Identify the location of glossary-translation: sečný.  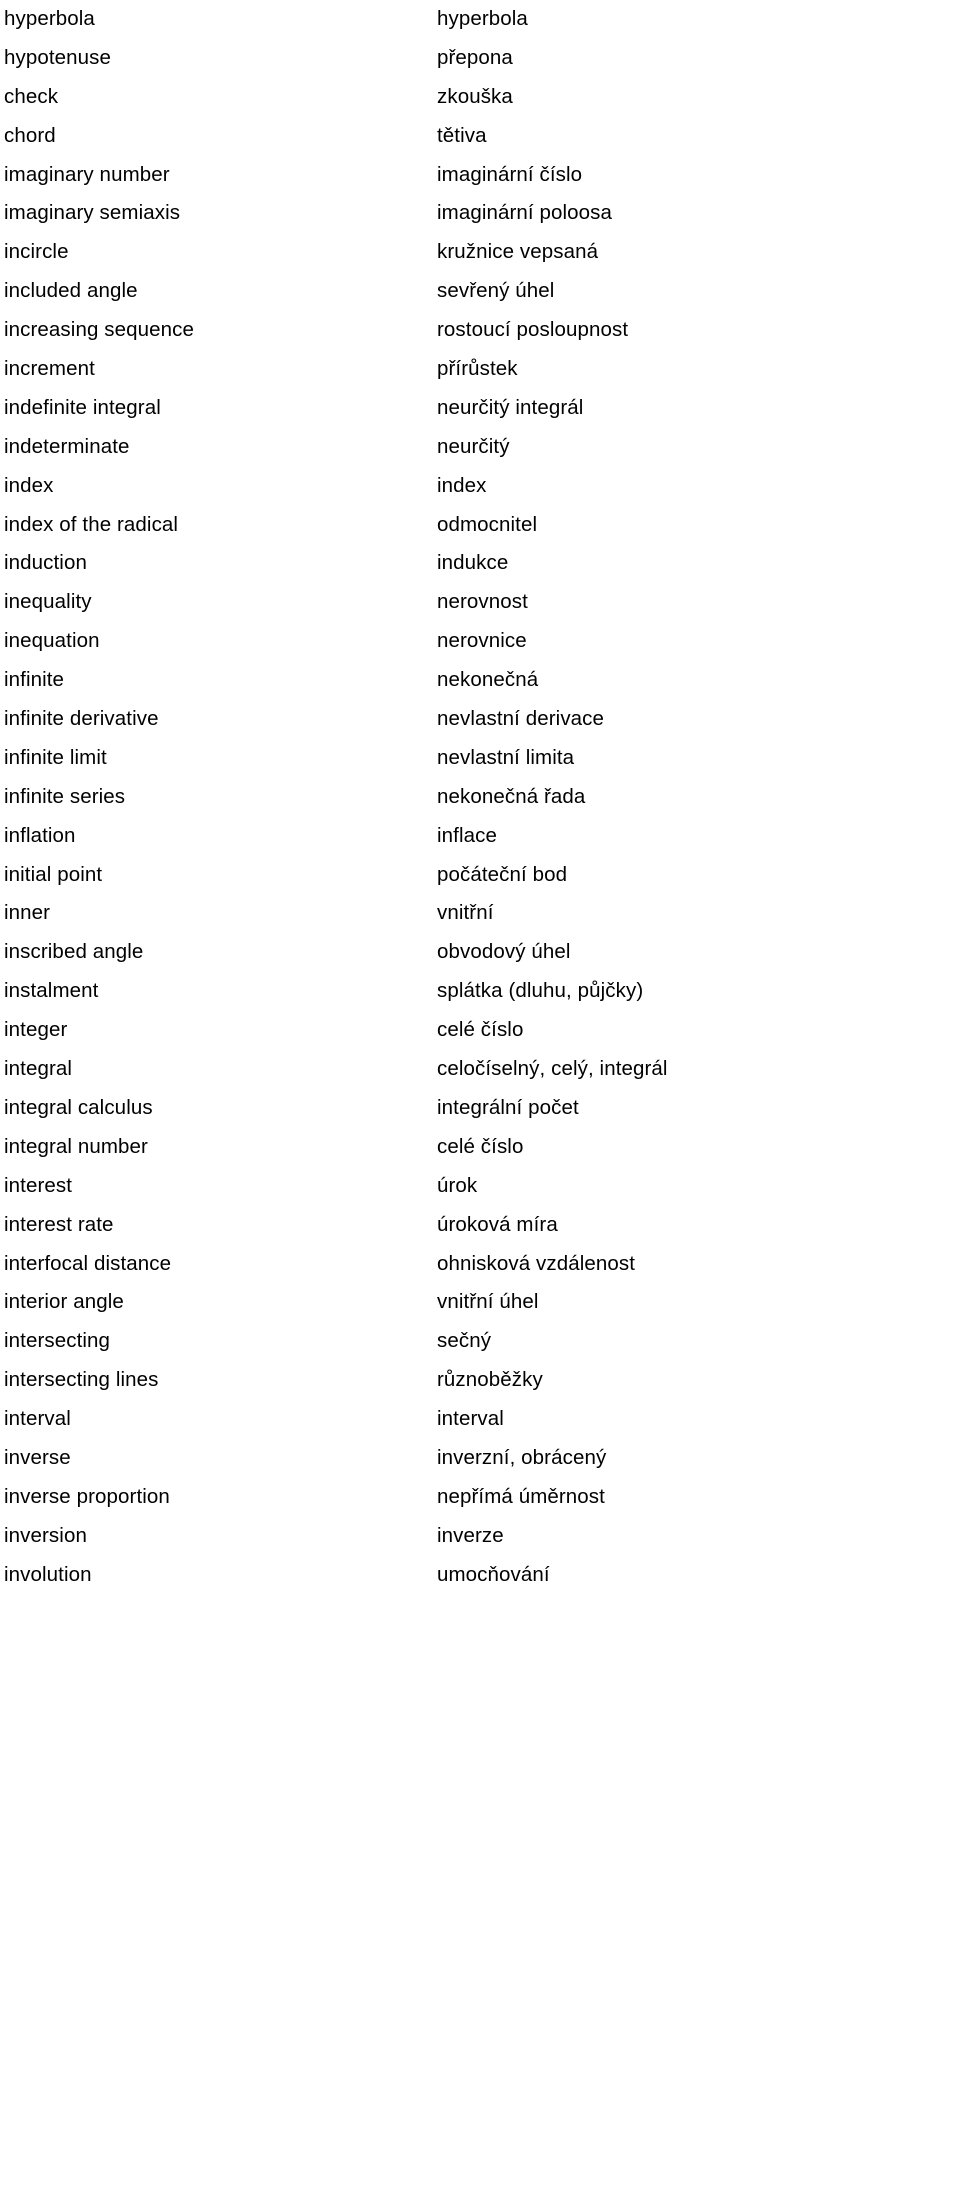
(464, 1341).